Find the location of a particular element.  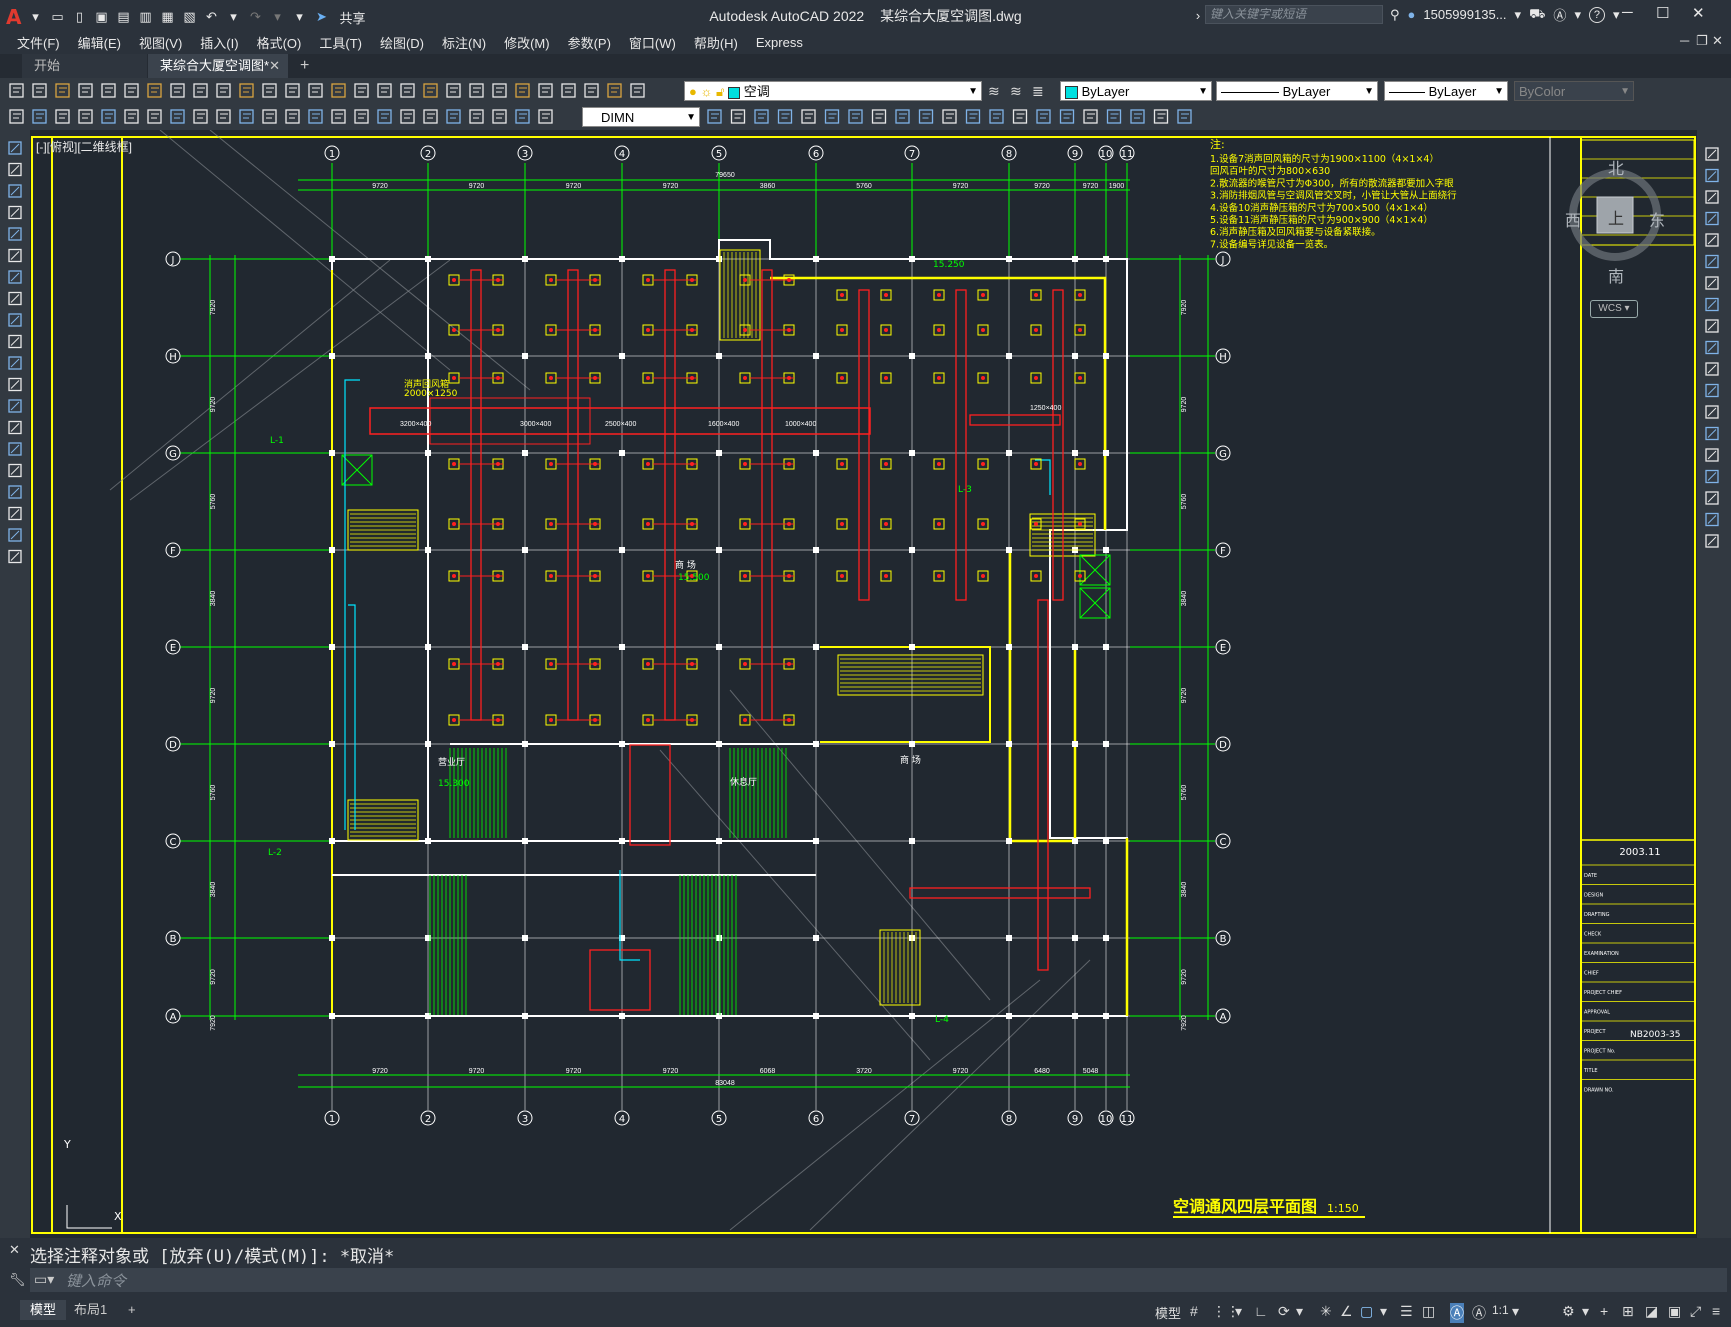

share-button: 共享 is located at coordinates (352, 17).